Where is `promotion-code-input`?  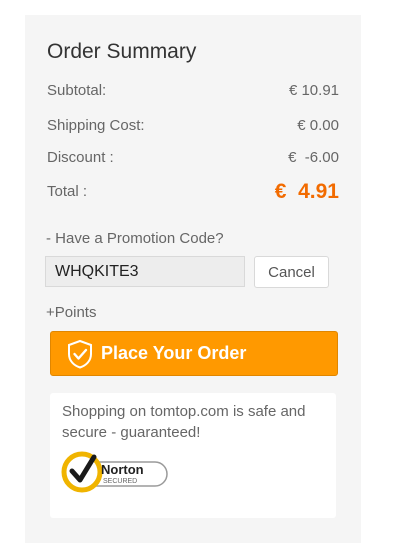 promotion-code-input is located at coordinates (145, 271).